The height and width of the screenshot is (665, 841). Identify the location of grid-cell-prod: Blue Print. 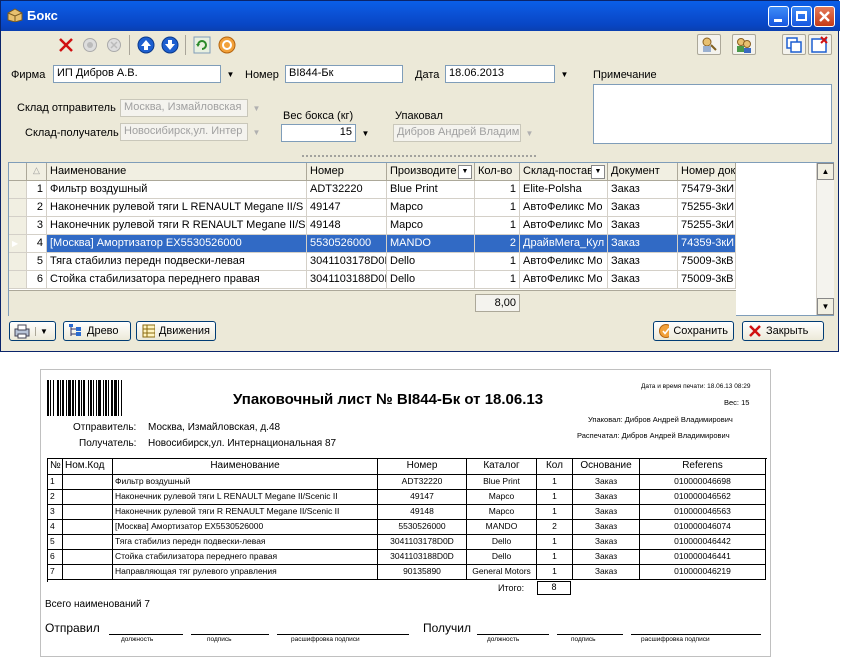
(431, 190).